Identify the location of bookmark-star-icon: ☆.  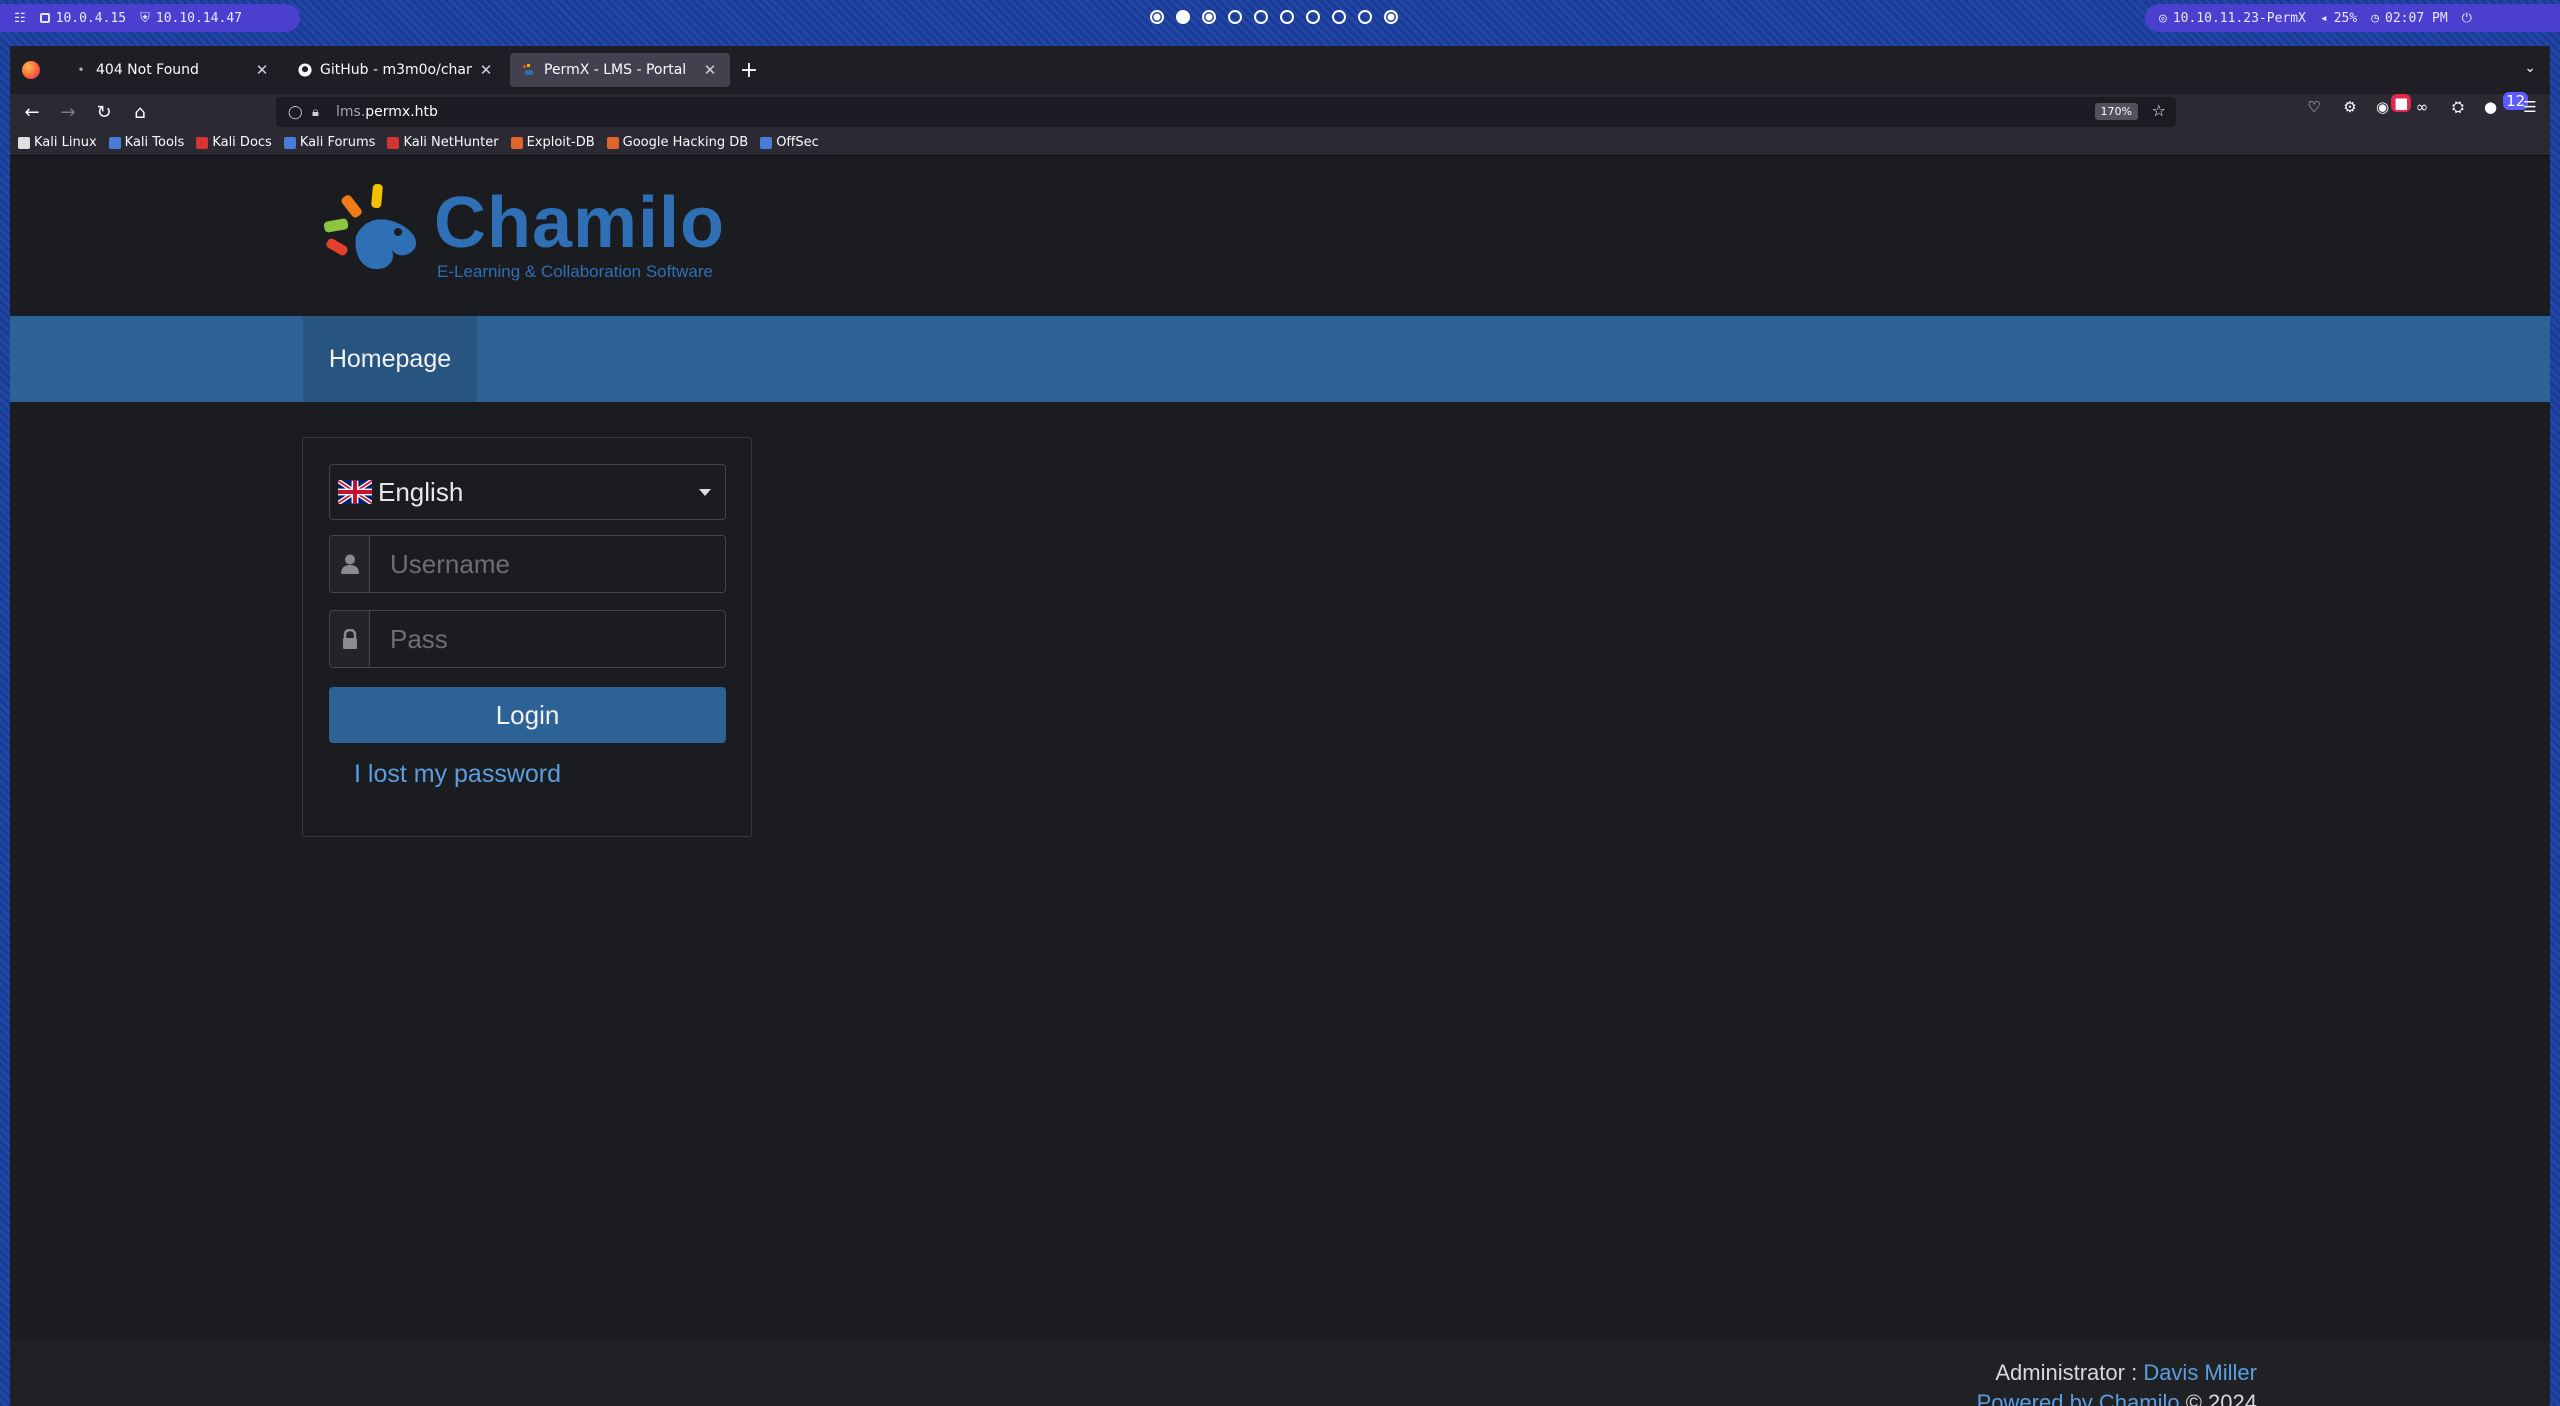
(2159, 110).